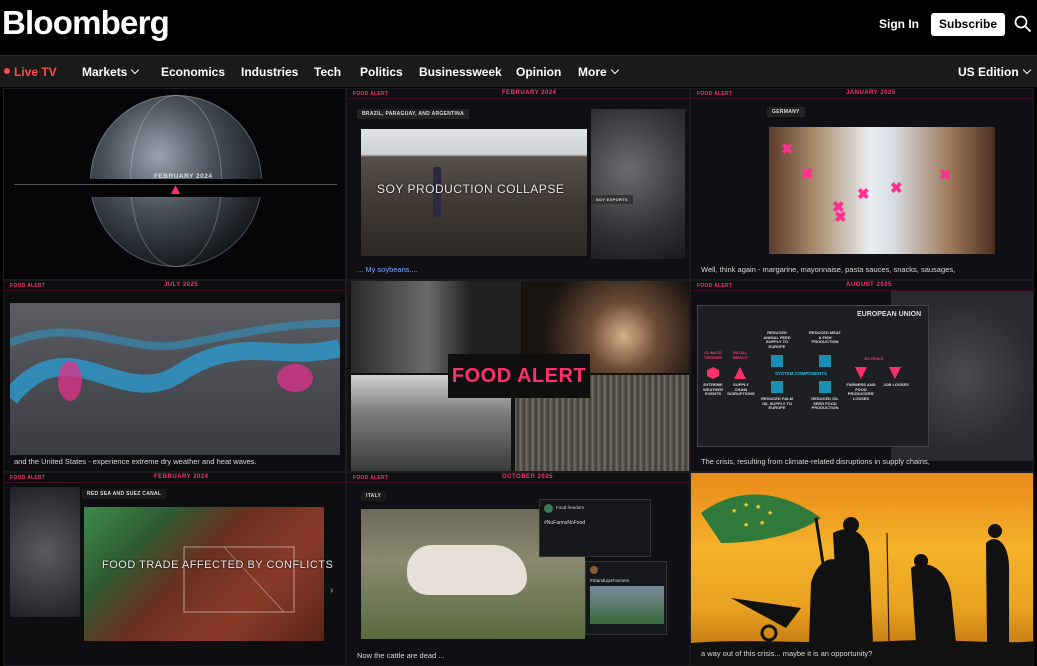  What do you see at coordinates (35, 72) in the screenshot?
I see `nav-live-tv: Live TV` at bounding box center [35, 72].